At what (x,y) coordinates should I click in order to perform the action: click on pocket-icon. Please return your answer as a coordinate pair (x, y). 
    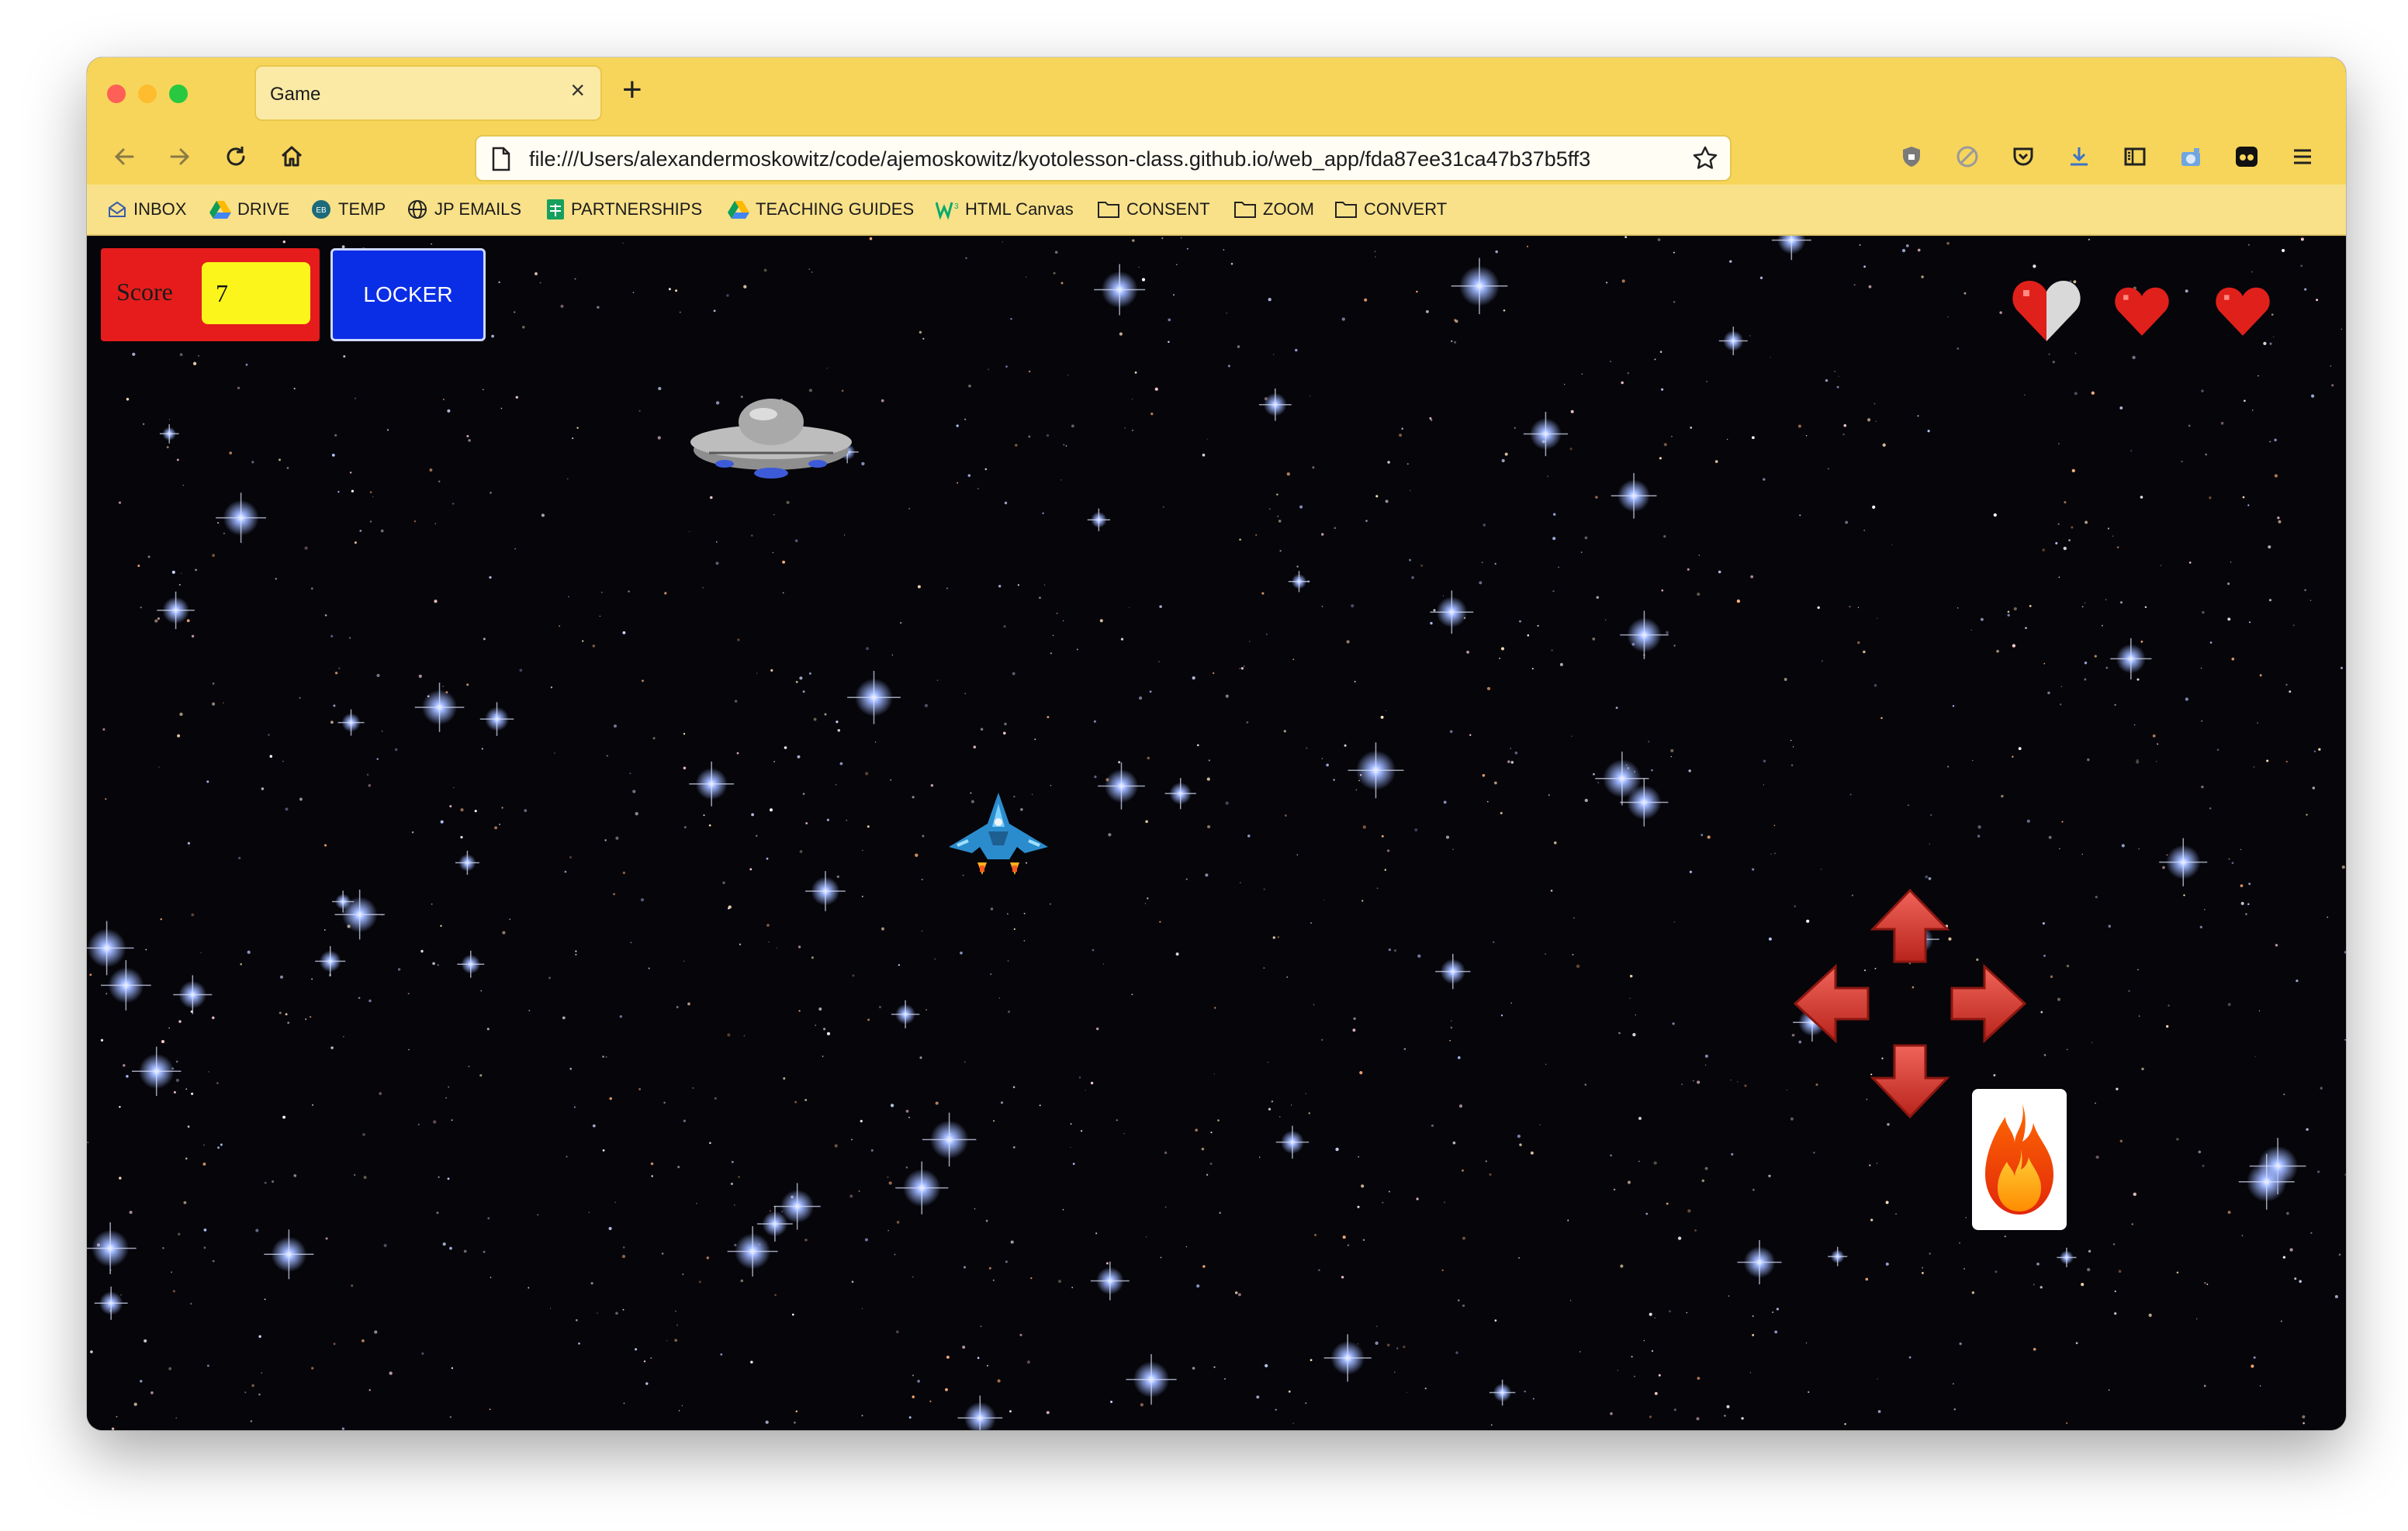
    Looking at the image, I should click on (2023, 156).